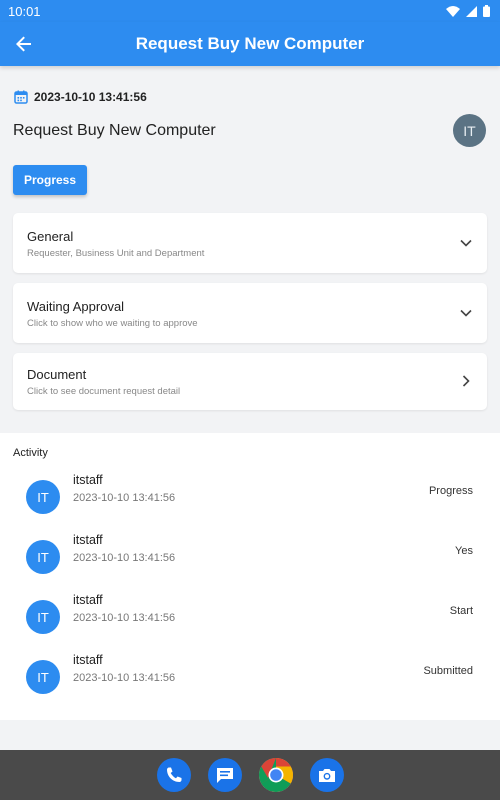  Describe the element at coordinates (250, 506) in the screenshot. I see `activity-item: IT itstaff 2023-10-10 13:41:56 Progress` at that location.